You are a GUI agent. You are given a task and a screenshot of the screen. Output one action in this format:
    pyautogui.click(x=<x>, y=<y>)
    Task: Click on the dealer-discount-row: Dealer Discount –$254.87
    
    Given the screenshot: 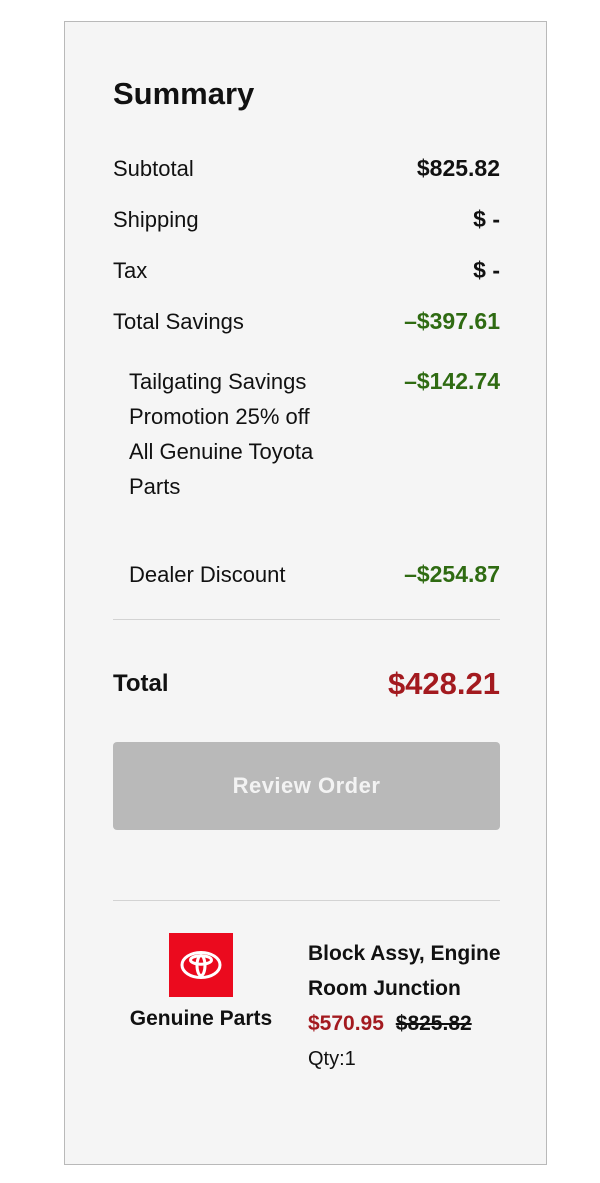 What is the action you would take?
    pyautogui.click(x=314, y=574)
    